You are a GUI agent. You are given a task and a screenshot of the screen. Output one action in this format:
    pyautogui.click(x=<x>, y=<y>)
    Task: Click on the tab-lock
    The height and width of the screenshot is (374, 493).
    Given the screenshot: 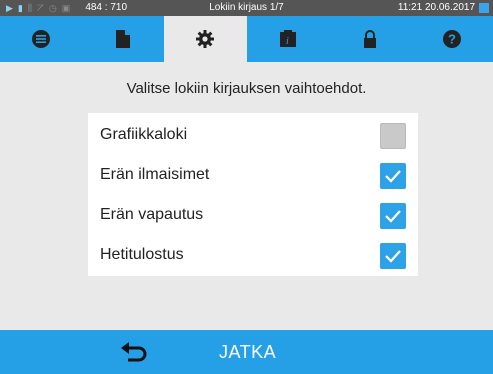 What is the action you would take?
    pyautogui.click(x=370, y=39)
    